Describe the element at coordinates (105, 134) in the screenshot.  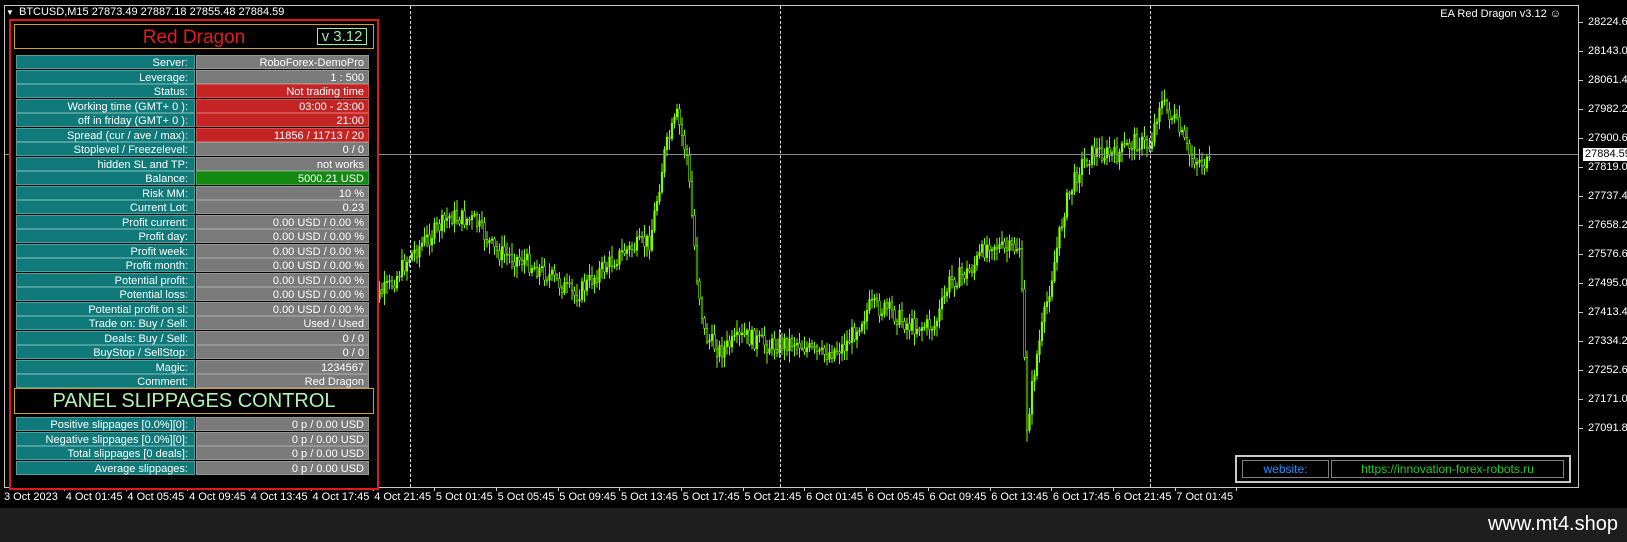
I see `info-label: Spread (cur / ave / max):` at that location.